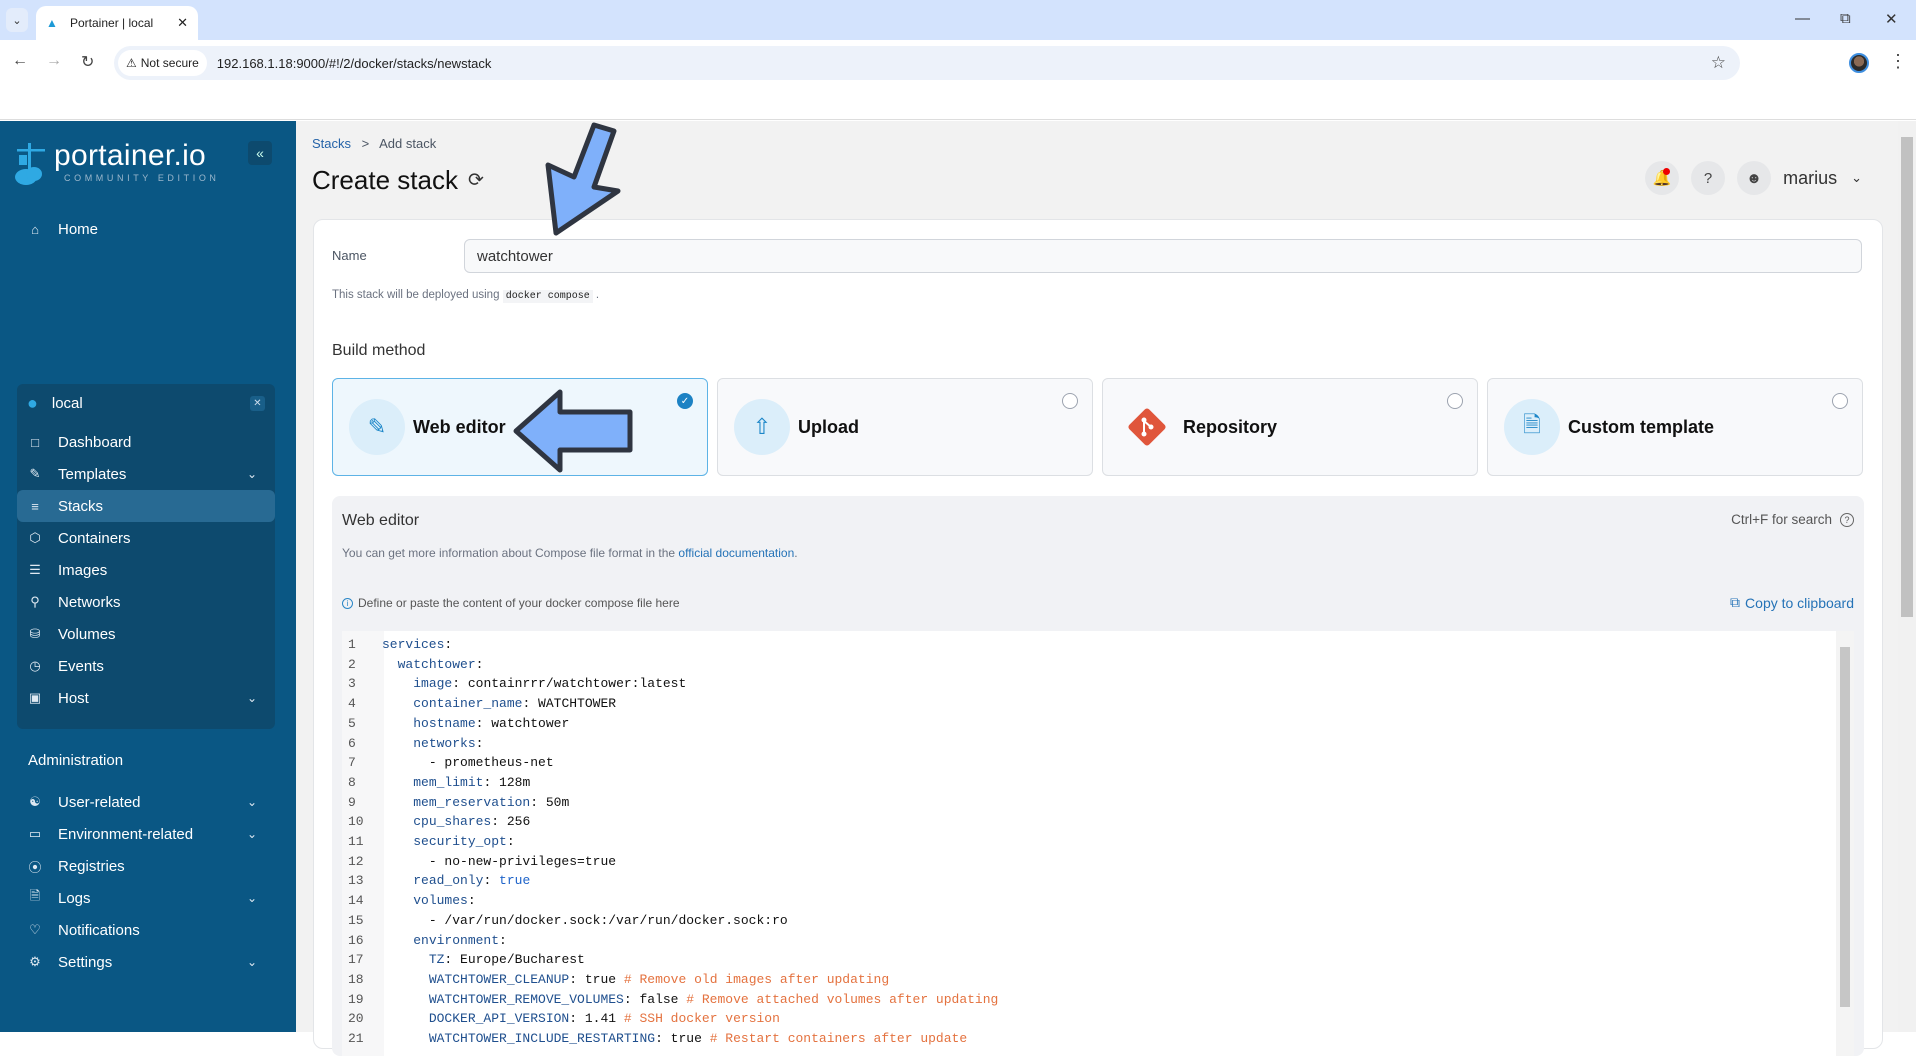 The image size is (1916, 1056). I want to click on code-line: 5 hostname: watchtower, so click(1087, 724).